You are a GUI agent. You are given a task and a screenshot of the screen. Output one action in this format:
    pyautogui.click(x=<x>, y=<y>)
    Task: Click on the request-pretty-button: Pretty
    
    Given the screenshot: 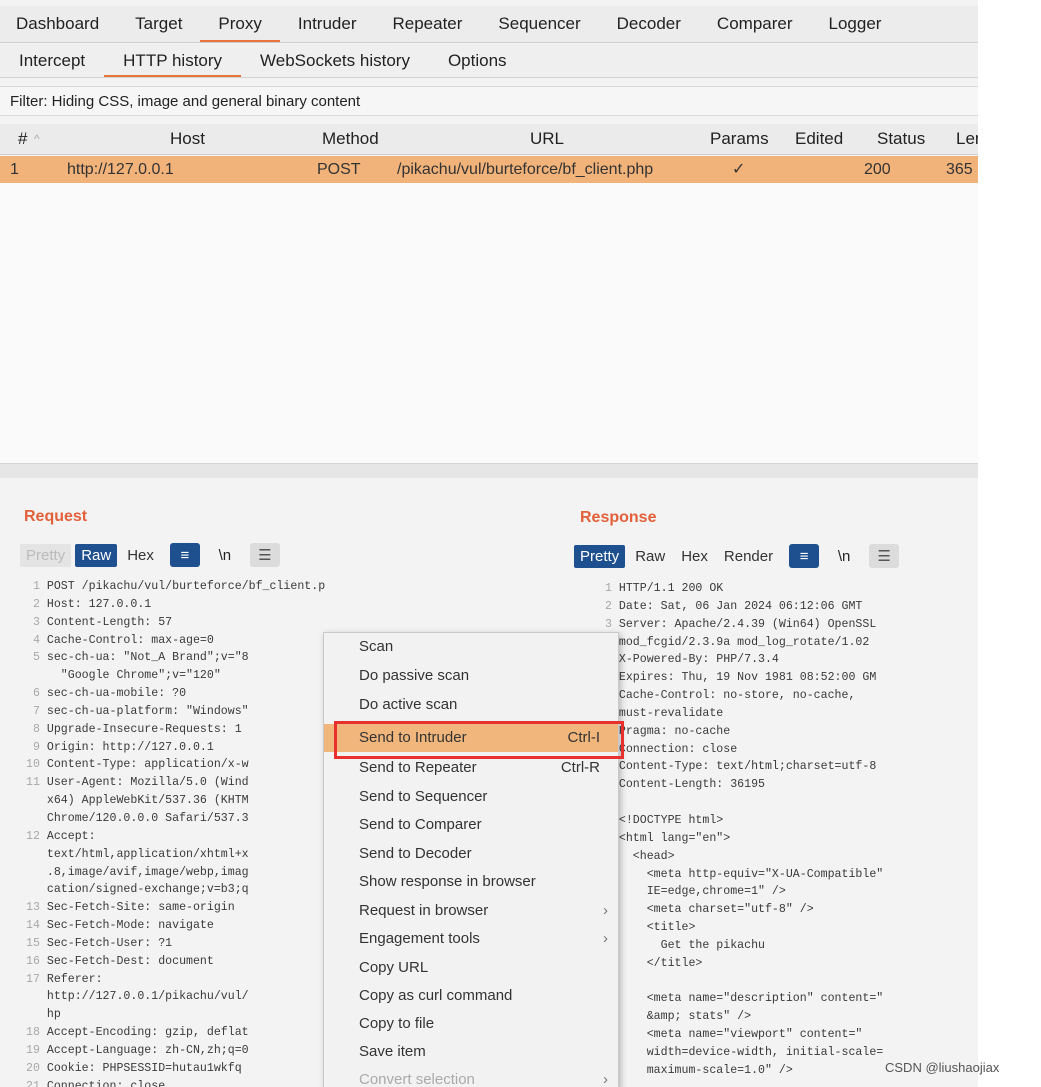 What is the action you would take?
    pyautogui.click(x=46, y=555)
    